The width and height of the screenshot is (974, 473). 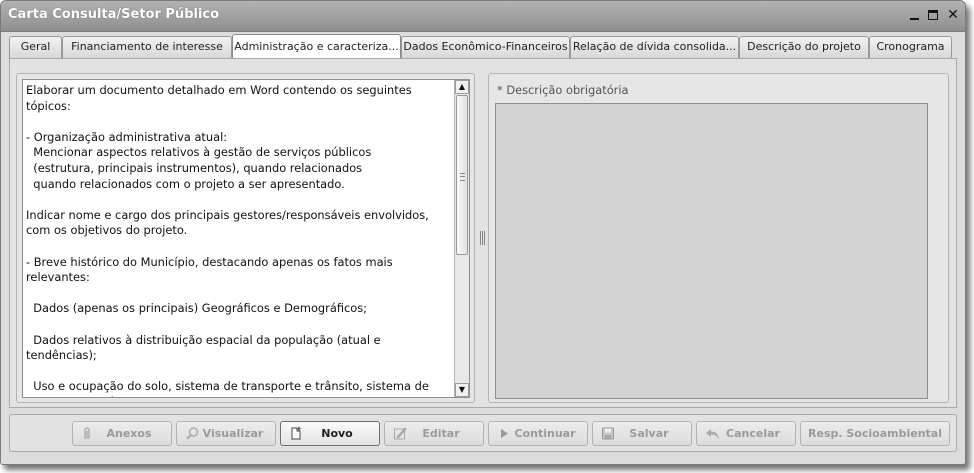 I want to click on tab-dados-economicos: Dados Econômico-Financeiros, so click(x=485, y=47).